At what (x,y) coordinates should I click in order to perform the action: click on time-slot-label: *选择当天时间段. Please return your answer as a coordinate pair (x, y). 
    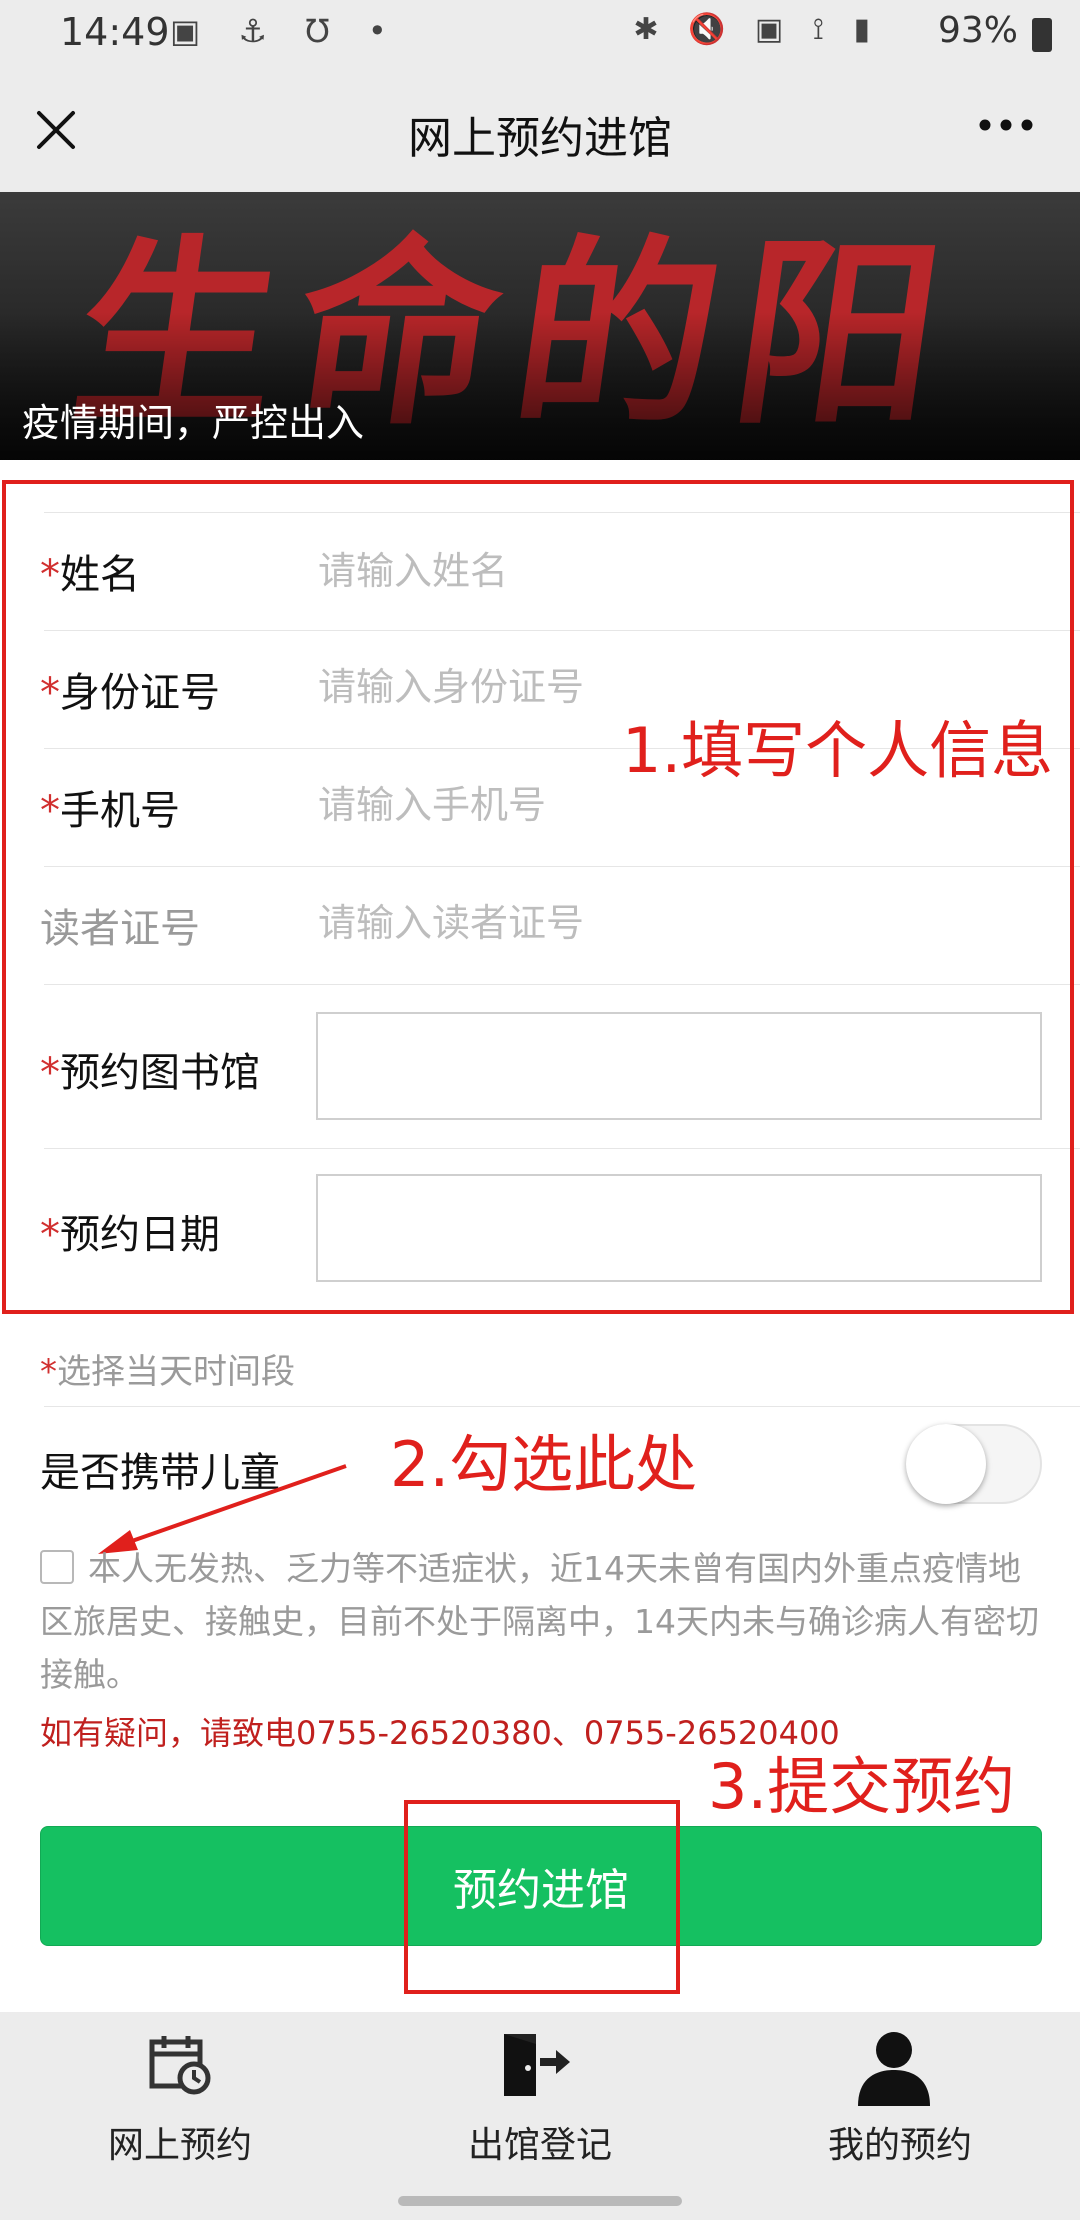
    Looking at the image, I should click on (167, 1368).